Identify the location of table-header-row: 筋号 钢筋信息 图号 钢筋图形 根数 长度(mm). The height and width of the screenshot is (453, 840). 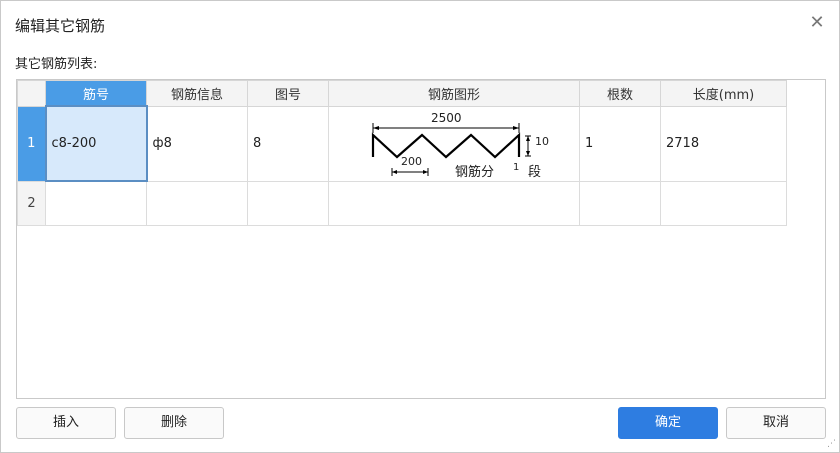
(402, 93).